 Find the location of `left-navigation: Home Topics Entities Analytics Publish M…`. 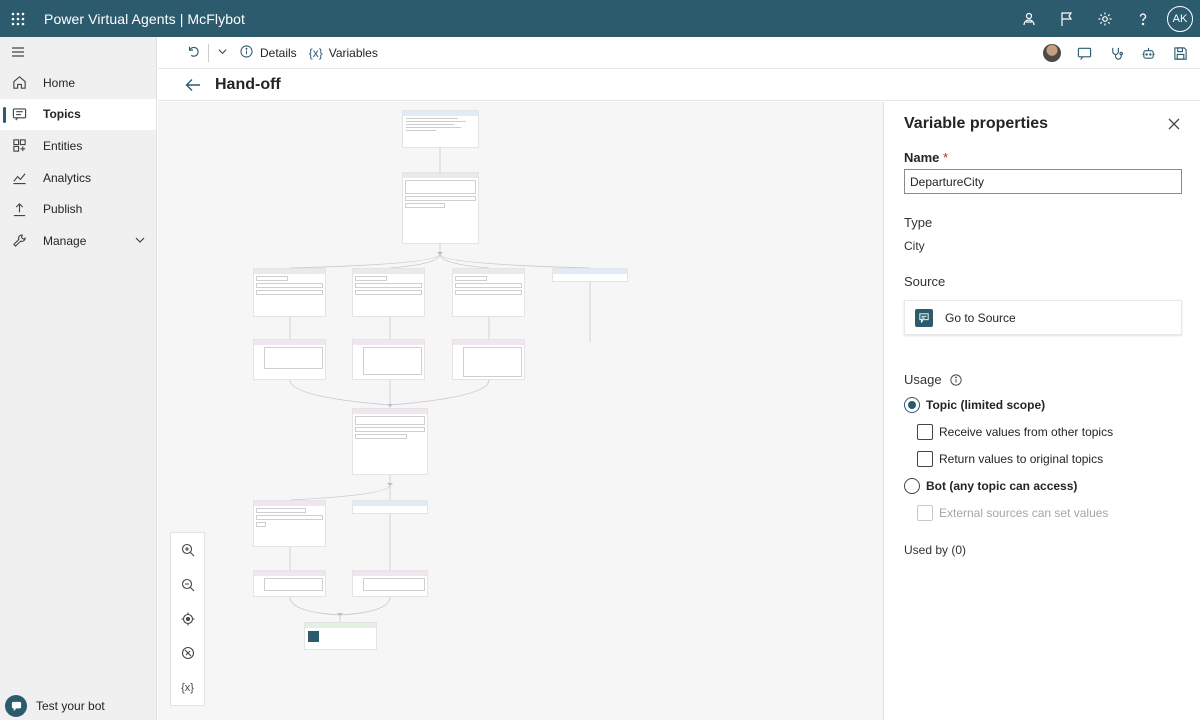

left-navigation: Home Topics Entities Analytics Publish M… is located at coordinates (78, 378).